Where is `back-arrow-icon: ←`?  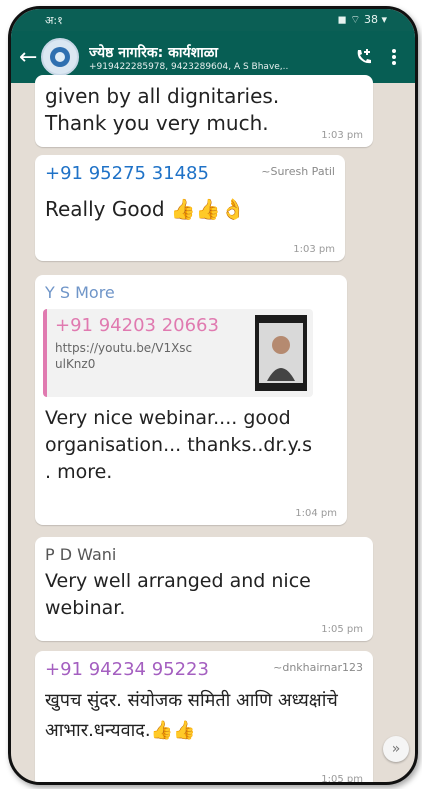
back-arrow-icon: ← is located at coordinates (28, 57).